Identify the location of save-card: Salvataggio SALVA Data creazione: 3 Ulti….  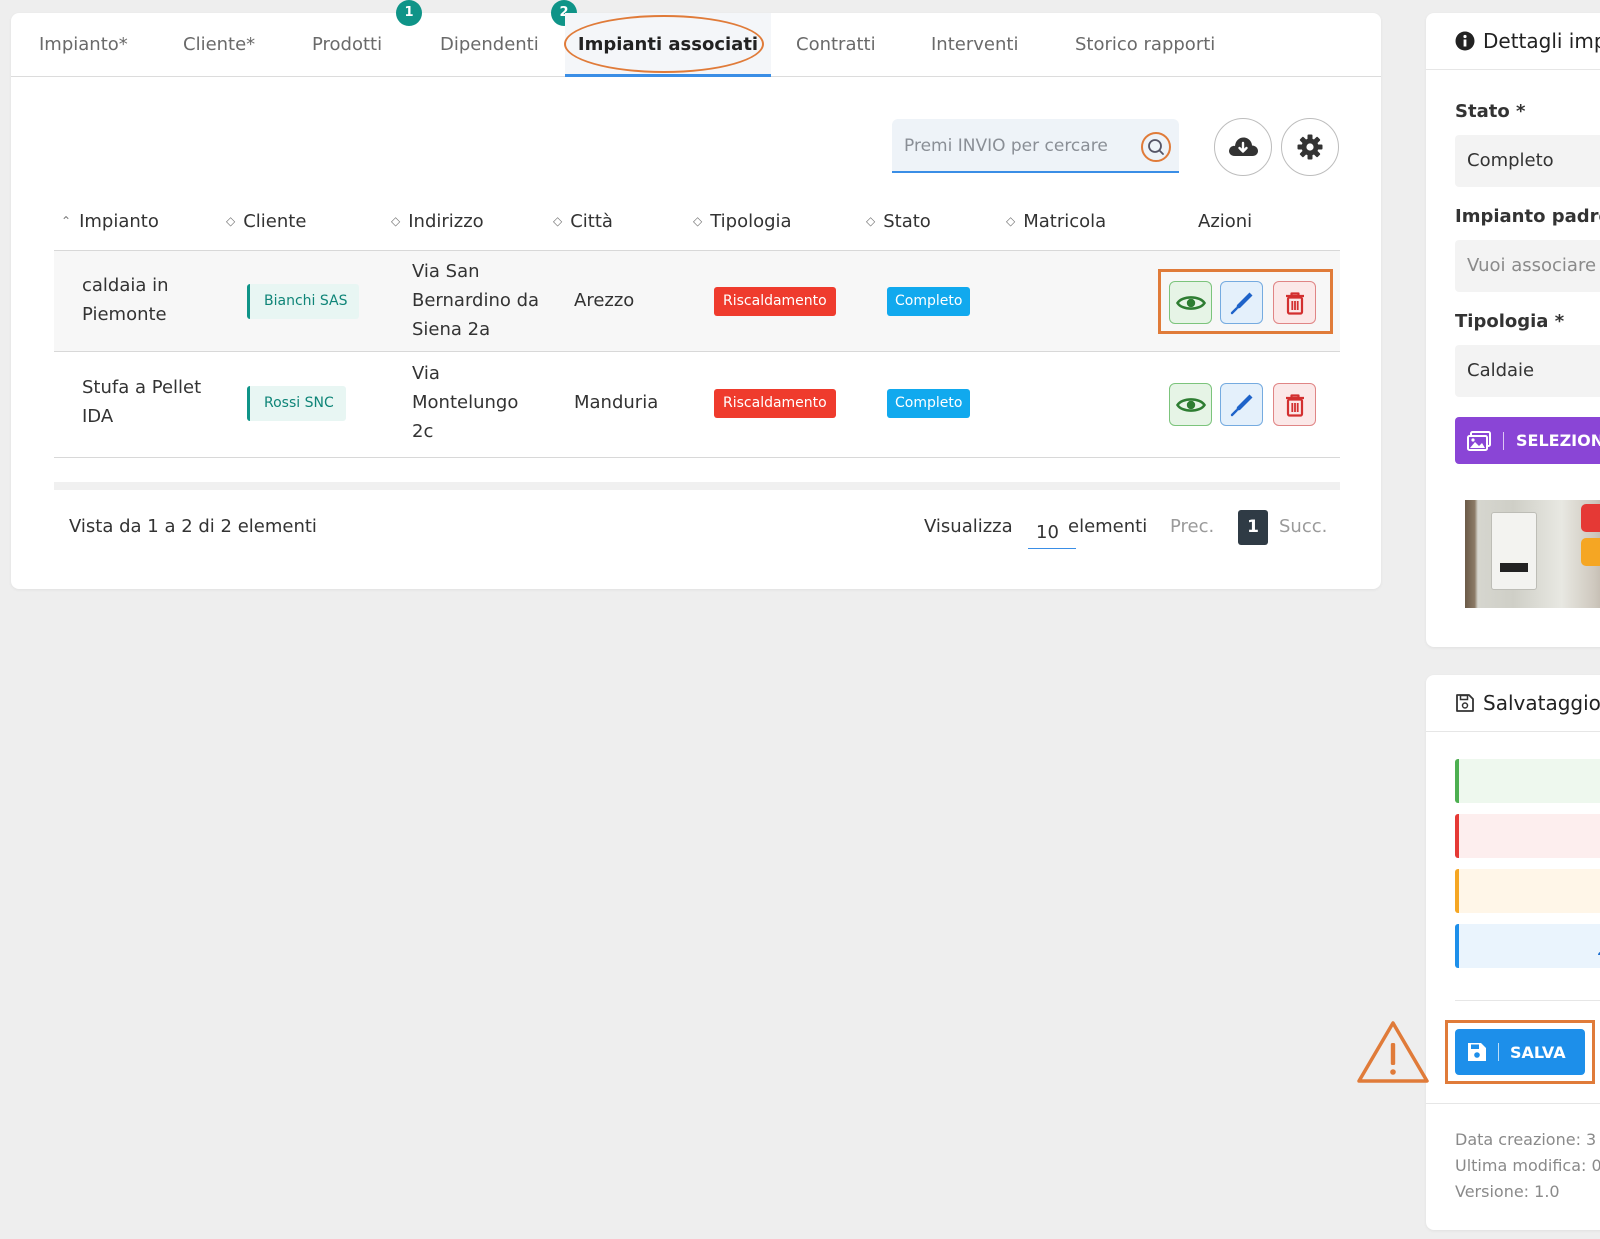
(1513, 952).